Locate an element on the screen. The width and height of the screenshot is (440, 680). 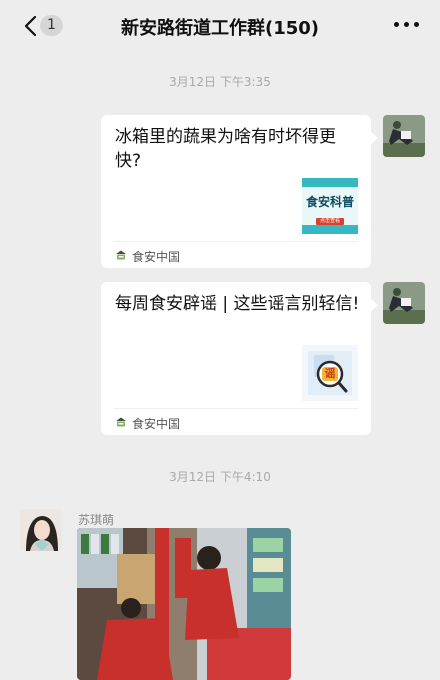
image-message is located at coordinates (184, 604).